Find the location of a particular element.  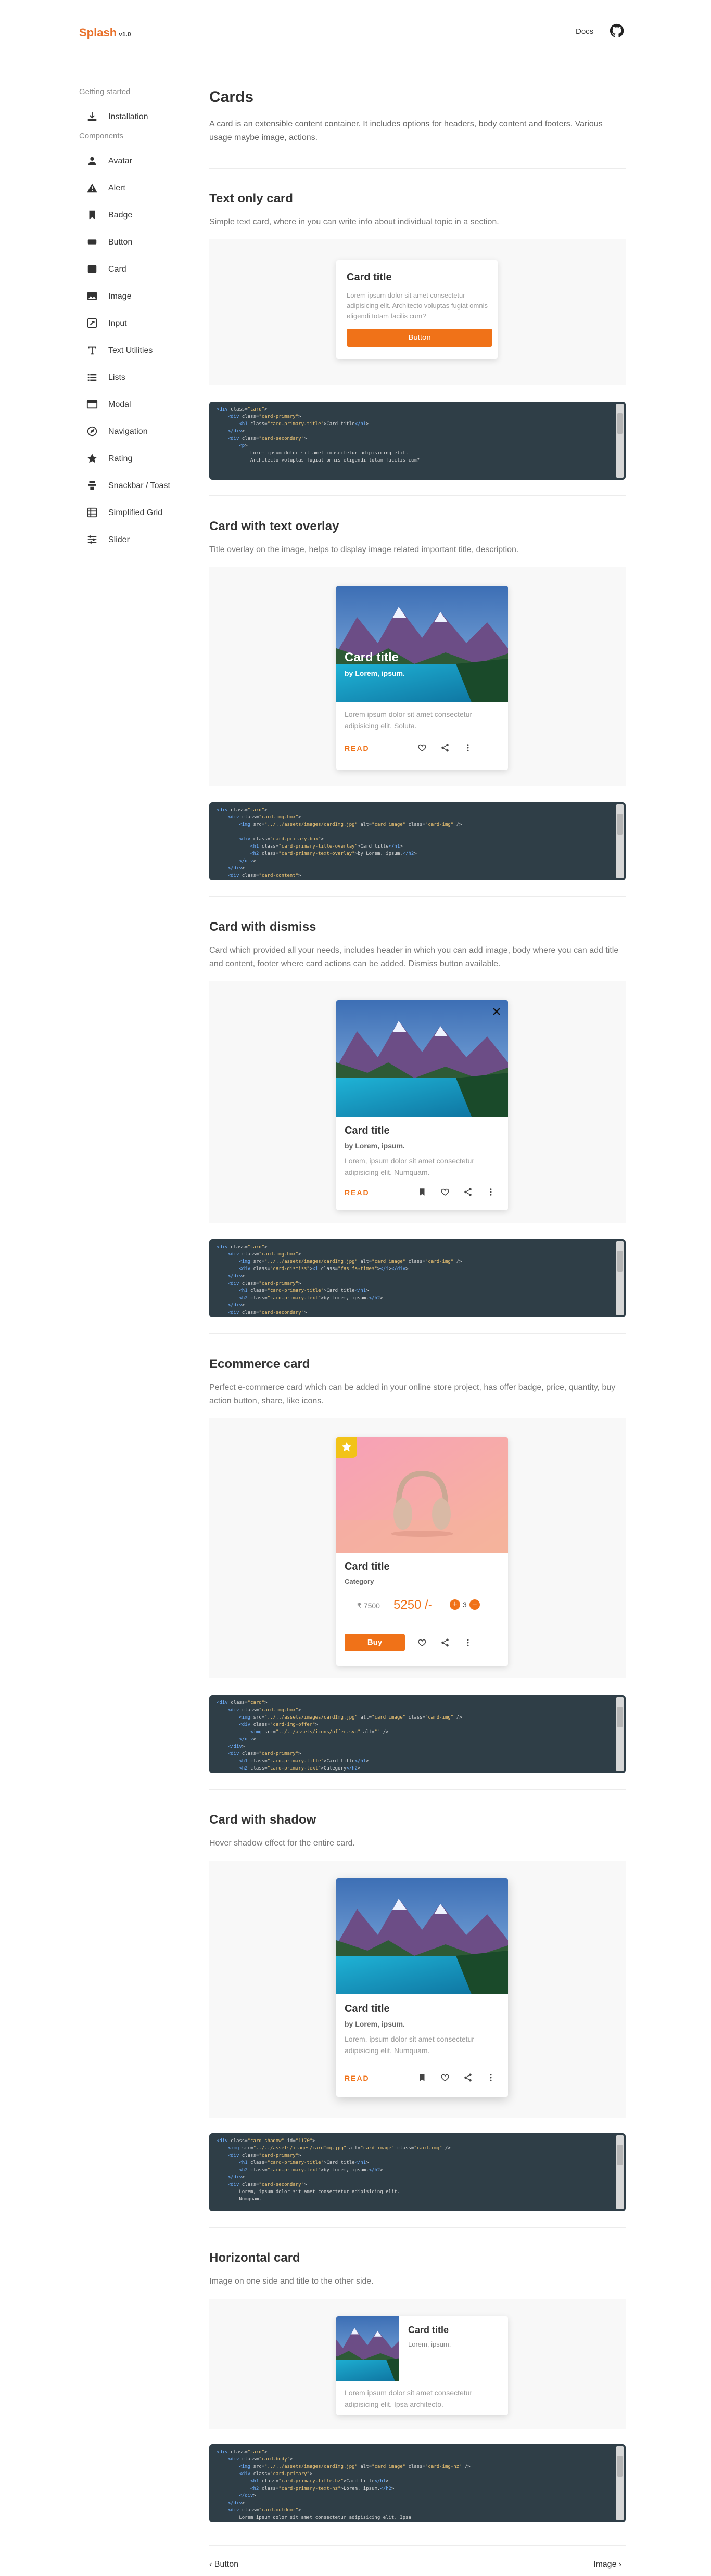

code-line: <div class="card shadow" id="1170"> is located at coordinates (266, 2141).